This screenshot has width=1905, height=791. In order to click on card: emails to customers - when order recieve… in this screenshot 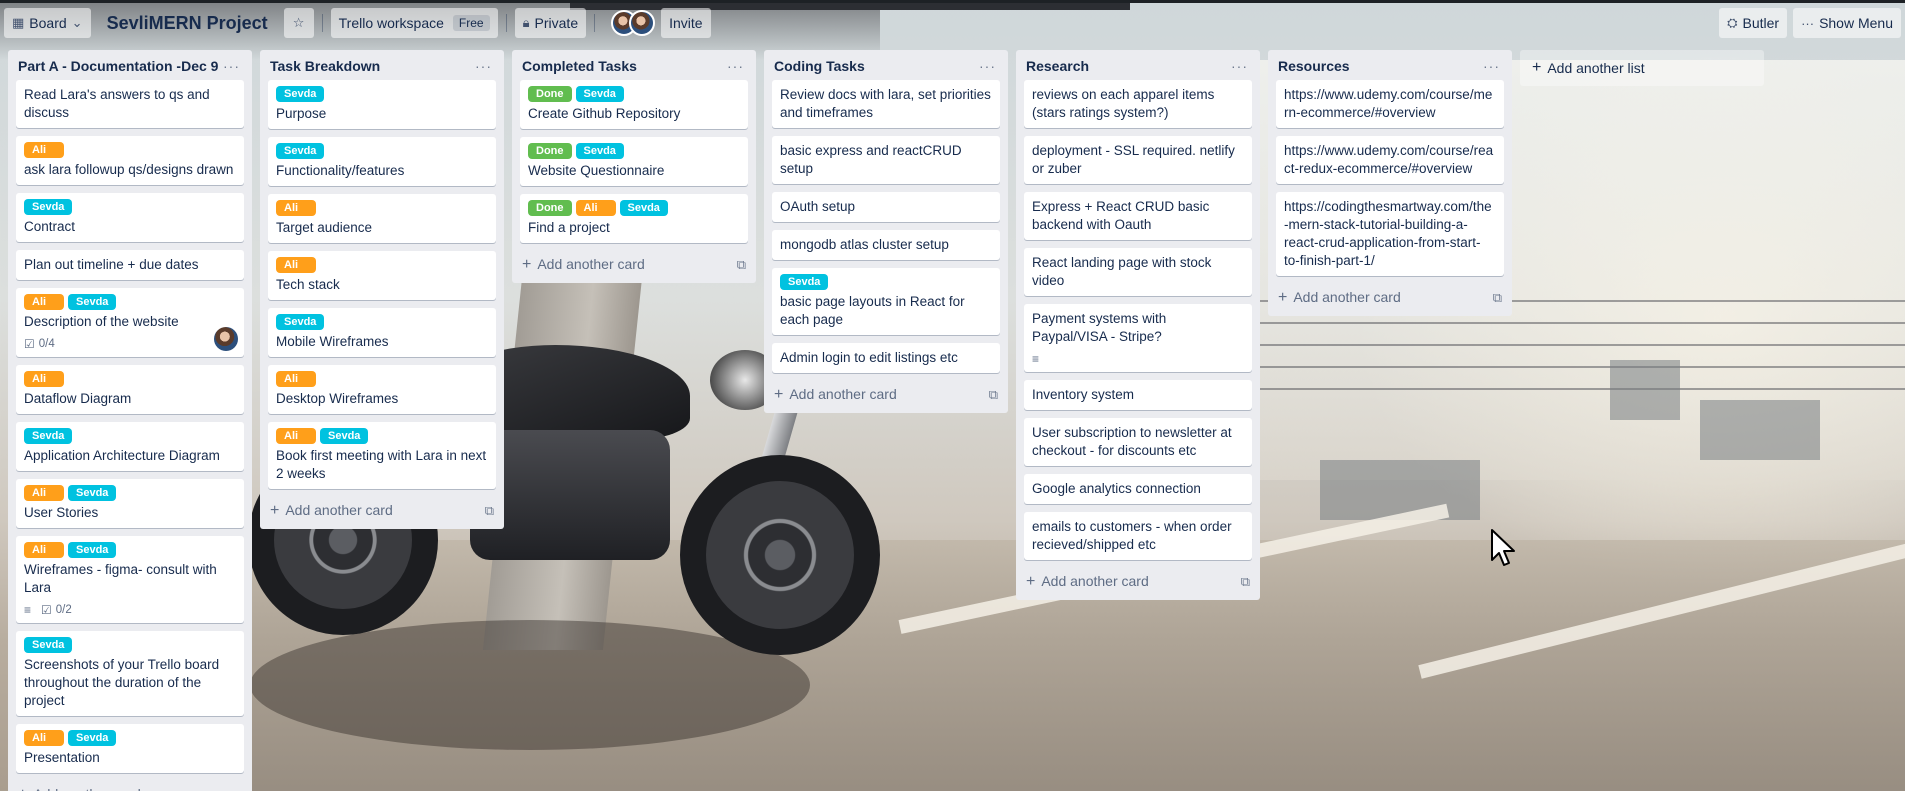, I will do `click(1138, 536)`.